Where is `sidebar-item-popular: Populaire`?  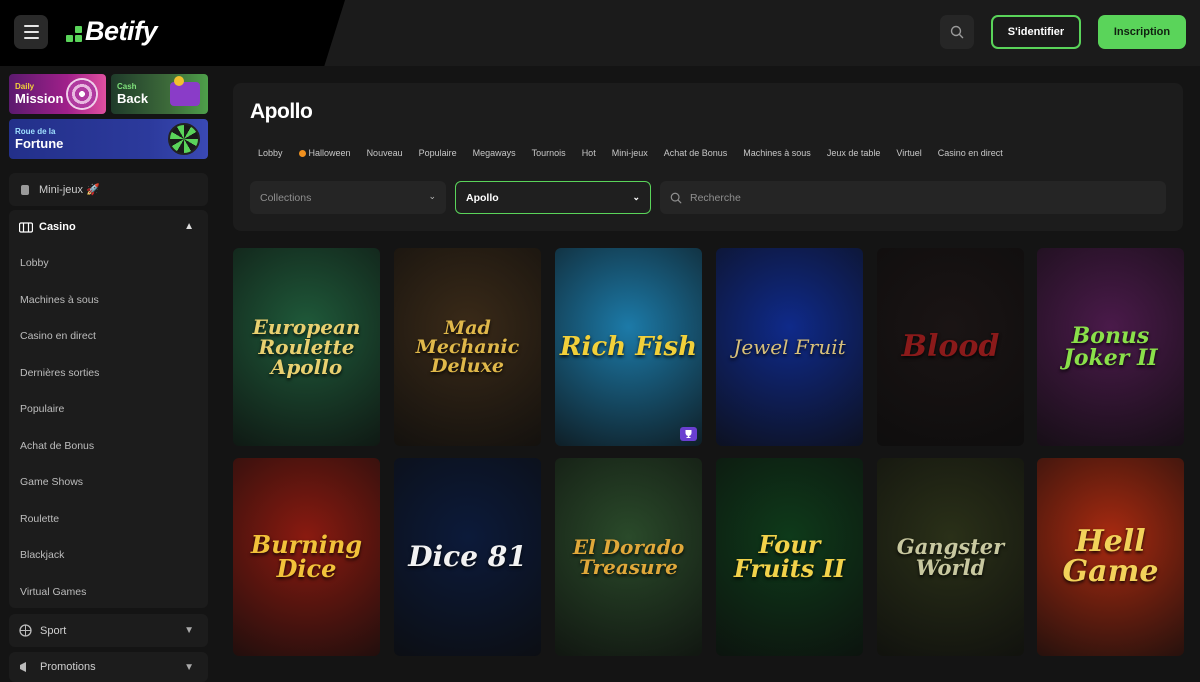
sidebar-item-popular: Populaire is located at coordinates (42, 409).